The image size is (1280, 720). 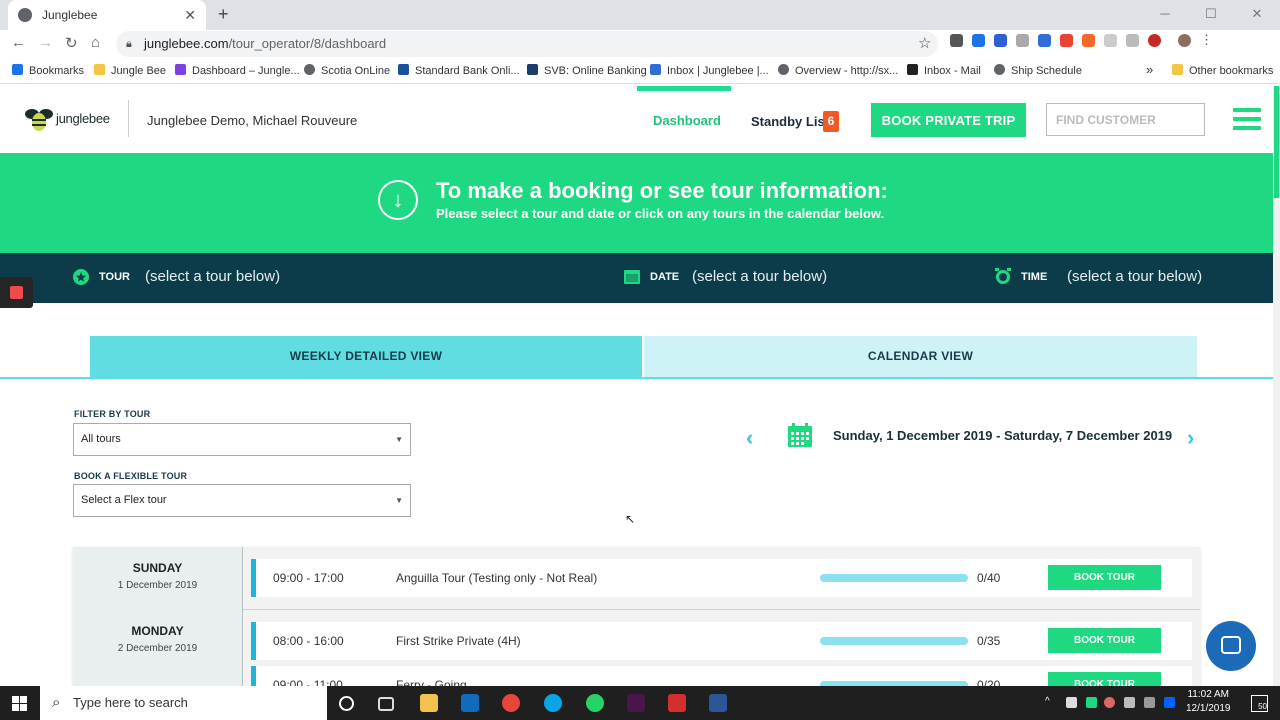 I want to click on notifications-icon: 50, so click(x=1259, y=703).